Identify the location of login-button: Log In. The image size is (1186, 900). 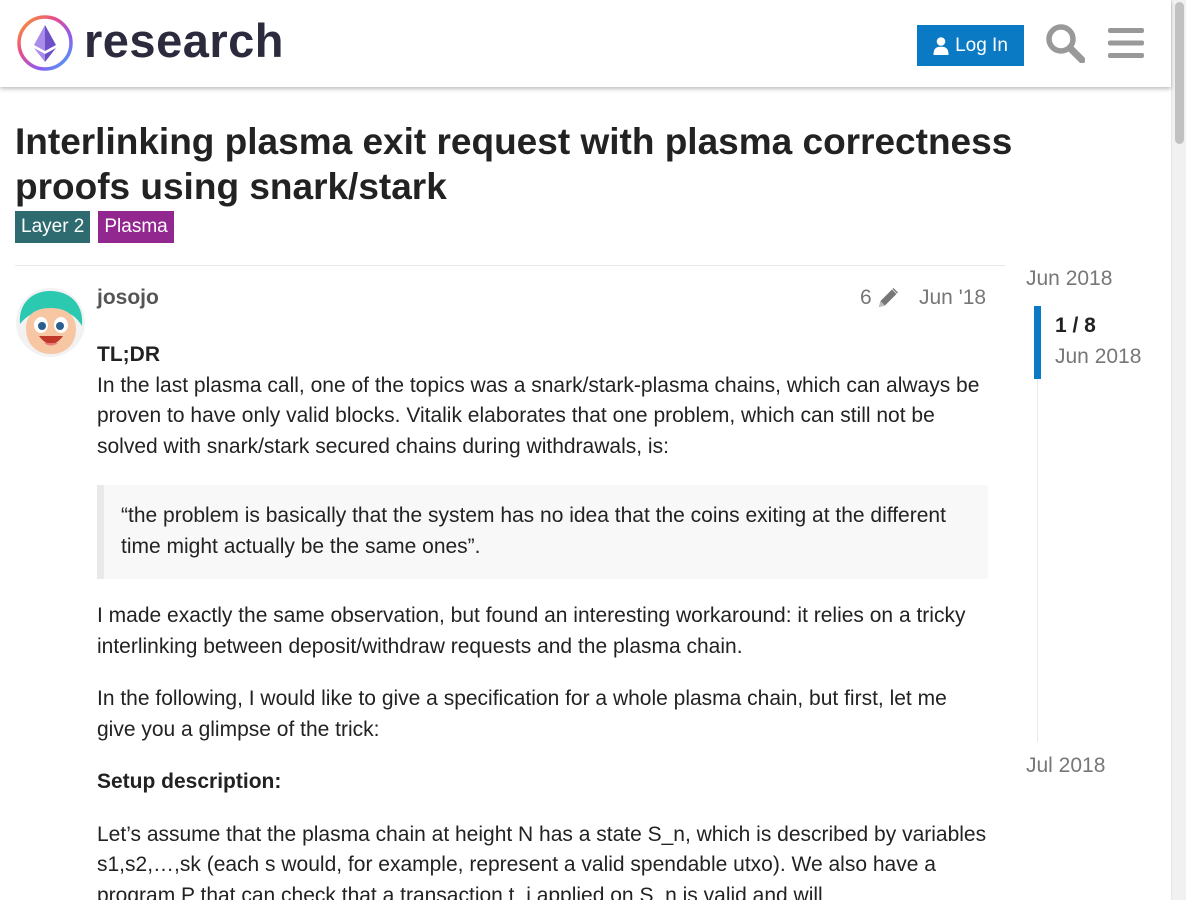
(970, 45).